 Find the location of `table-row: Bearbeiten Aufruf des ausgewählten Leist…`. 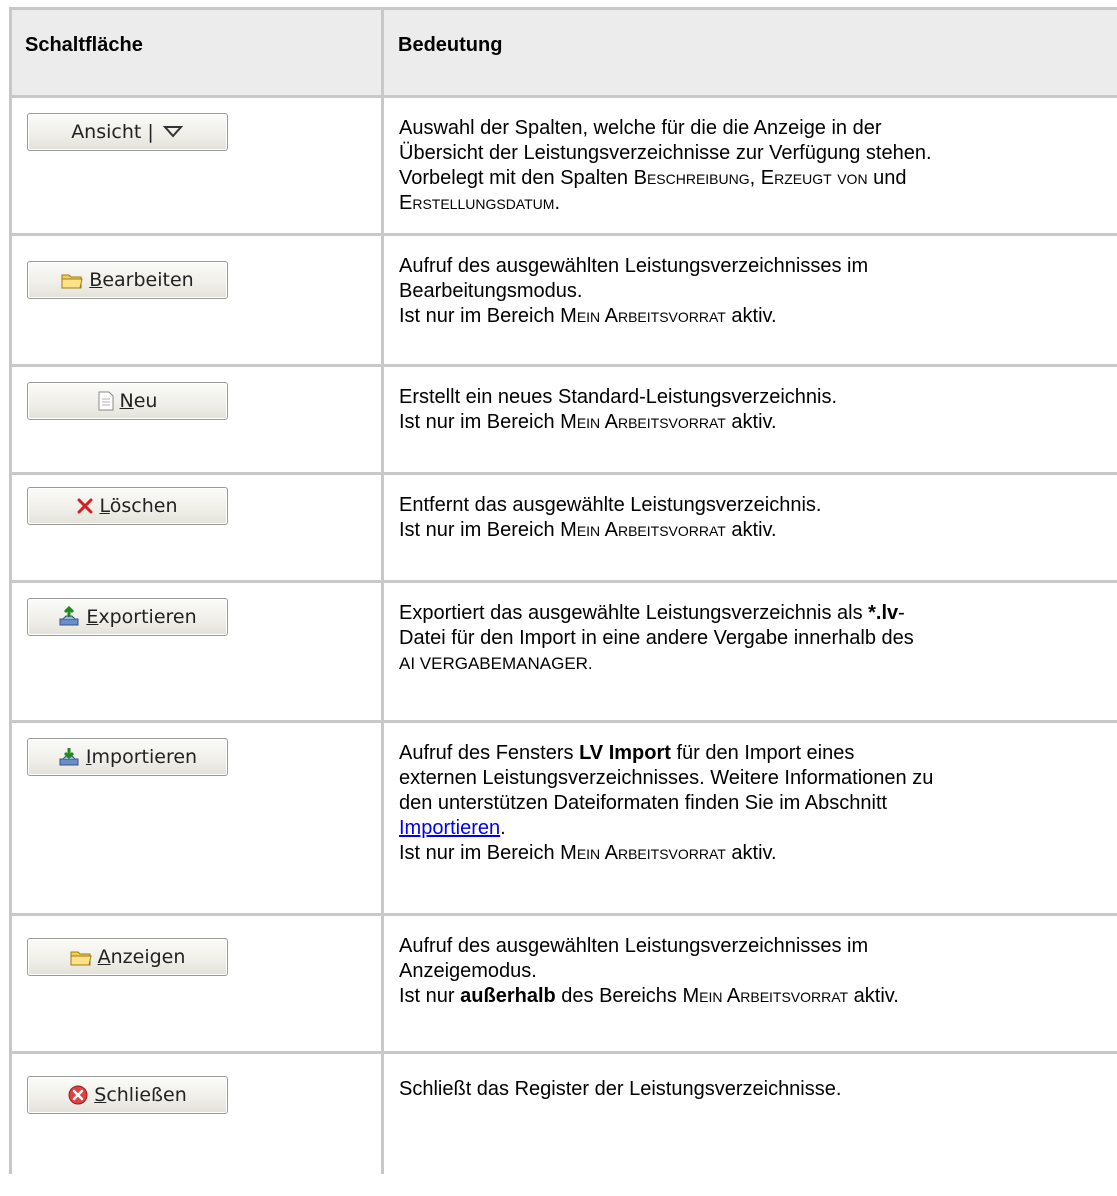

table-row: Bearbeiten Aufruf des ausgewählten Leist… is located at coordinates (564, 301).